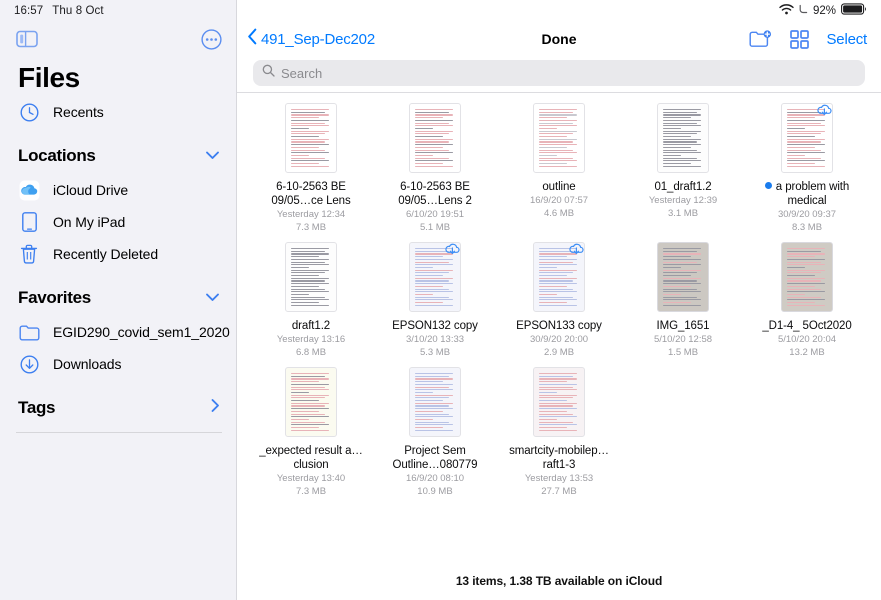 This screenshot has width=881, height=600. Describe the element at coordinates (311, 339) in the screenshot. I see `file-date: Yesterday 13:16` at that location.